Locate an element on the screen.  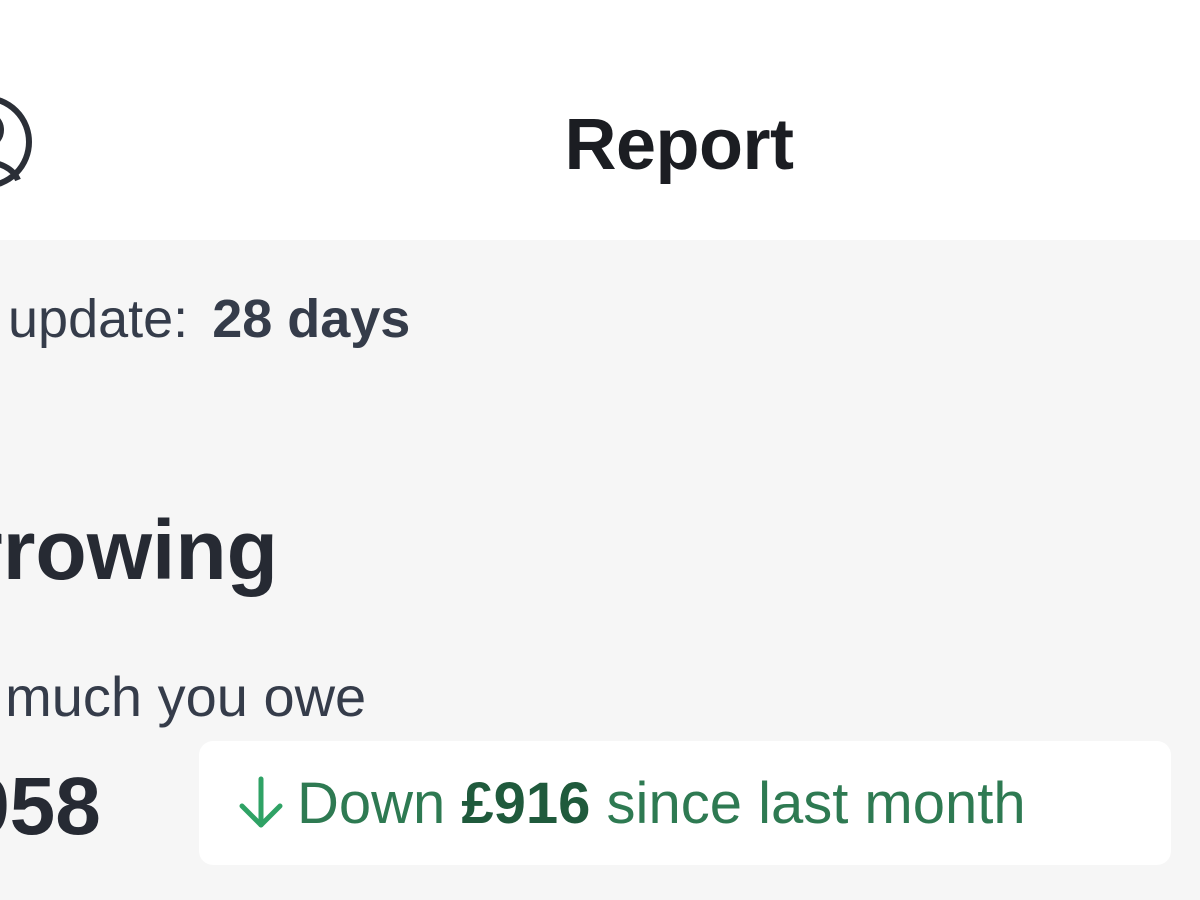
change-badge: Down £916 since last month is located at coordinates (685, 803).